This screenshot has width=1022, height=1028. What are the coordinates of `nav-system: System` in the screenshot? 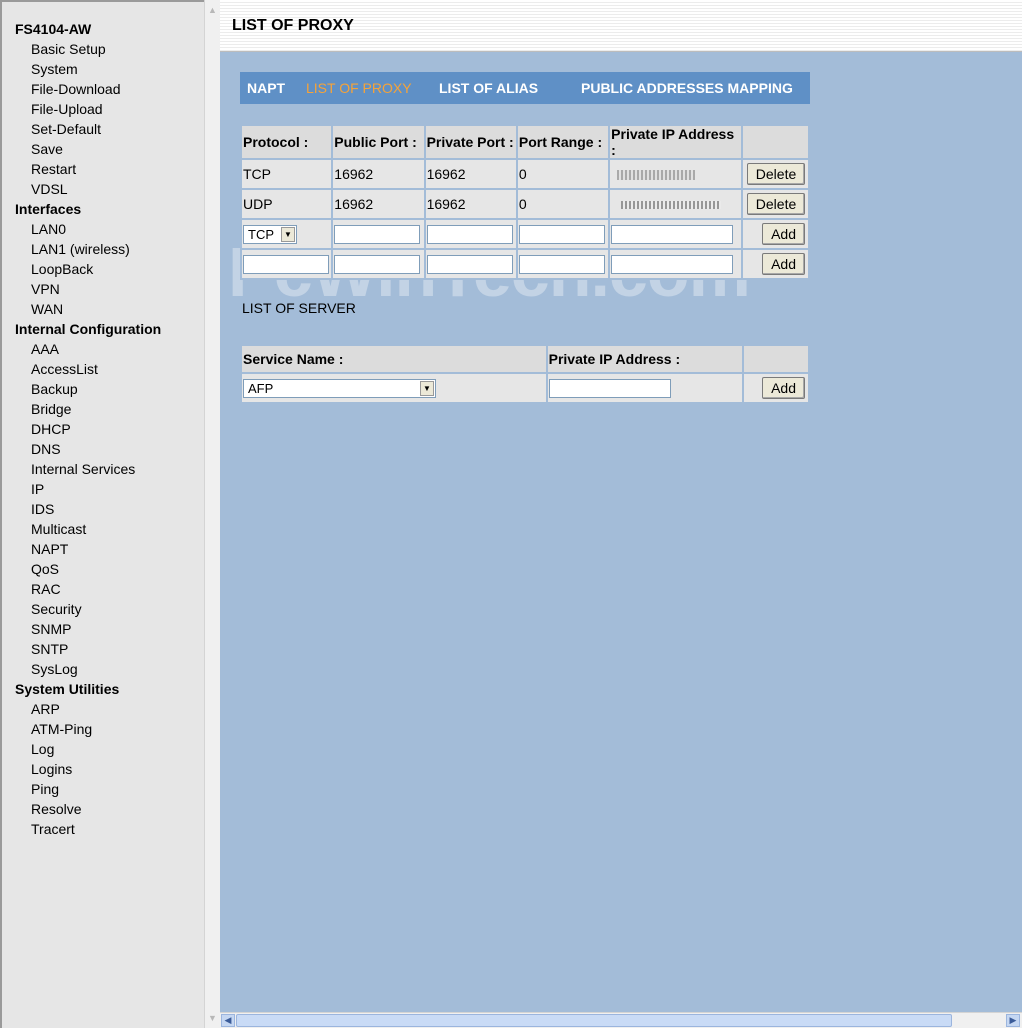 It's located at (54, 69).